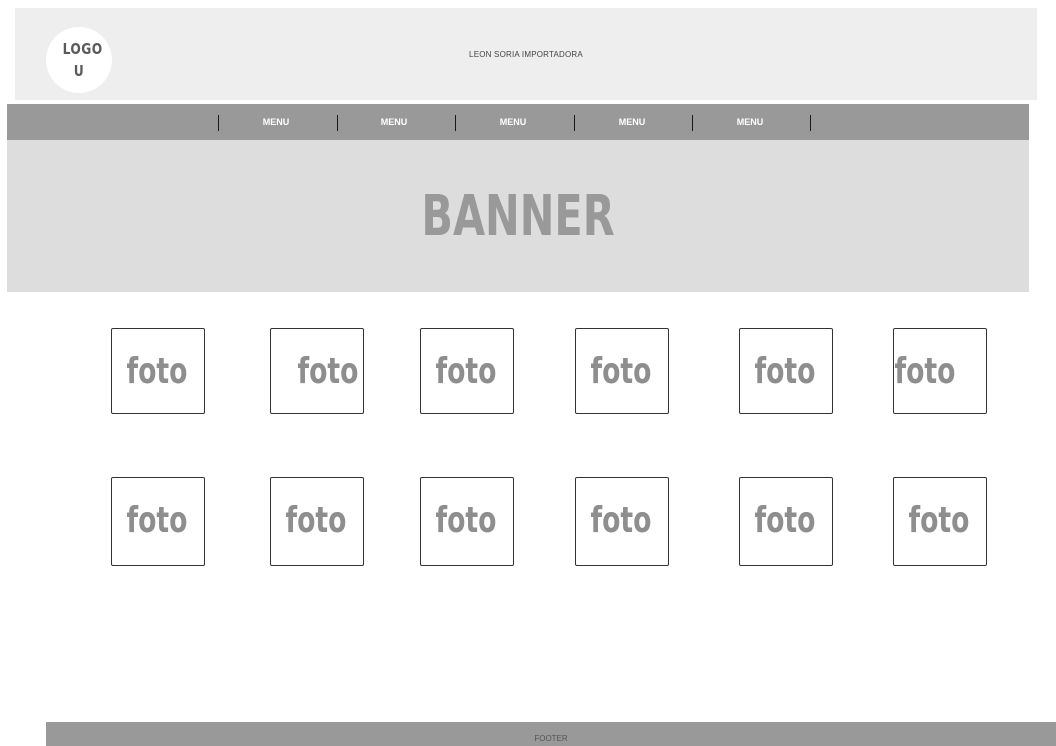  I want to click on site-header: LOGO U LEON SORIA IMPORTADORA, so click(526, 54).